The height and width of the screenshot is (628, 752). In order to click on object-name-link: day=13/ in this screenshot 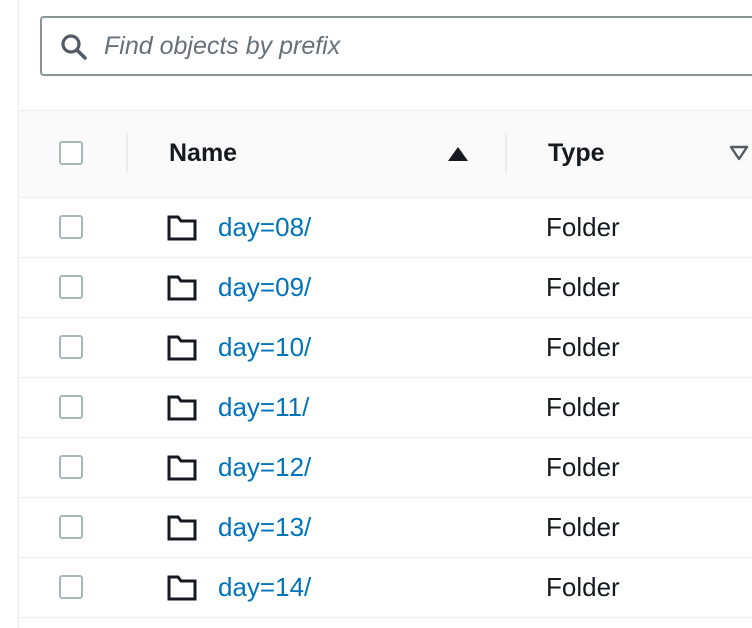, I will do `click(264, 527)`.